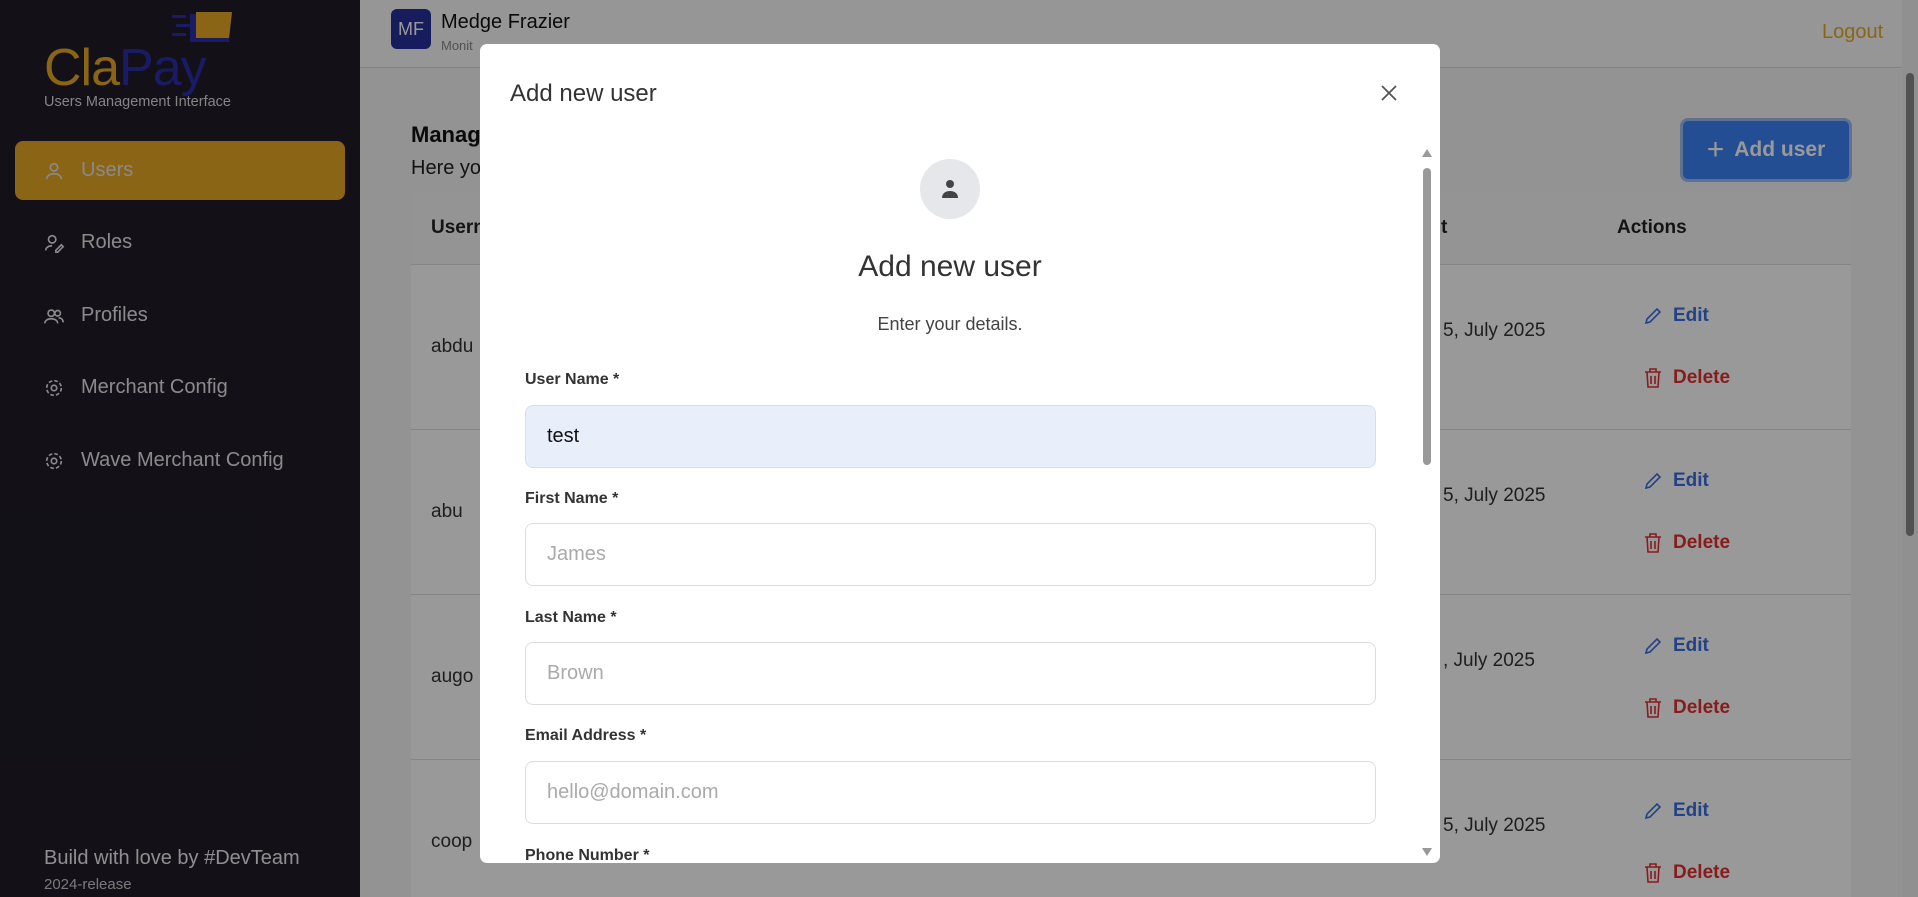 Image resolution: width=1918 pixels, height=897 pixels. What do you see at coordinates (950, 266) in the screenshot?
I see `modal-heading: Add new user` at bounding box center [950, 266].